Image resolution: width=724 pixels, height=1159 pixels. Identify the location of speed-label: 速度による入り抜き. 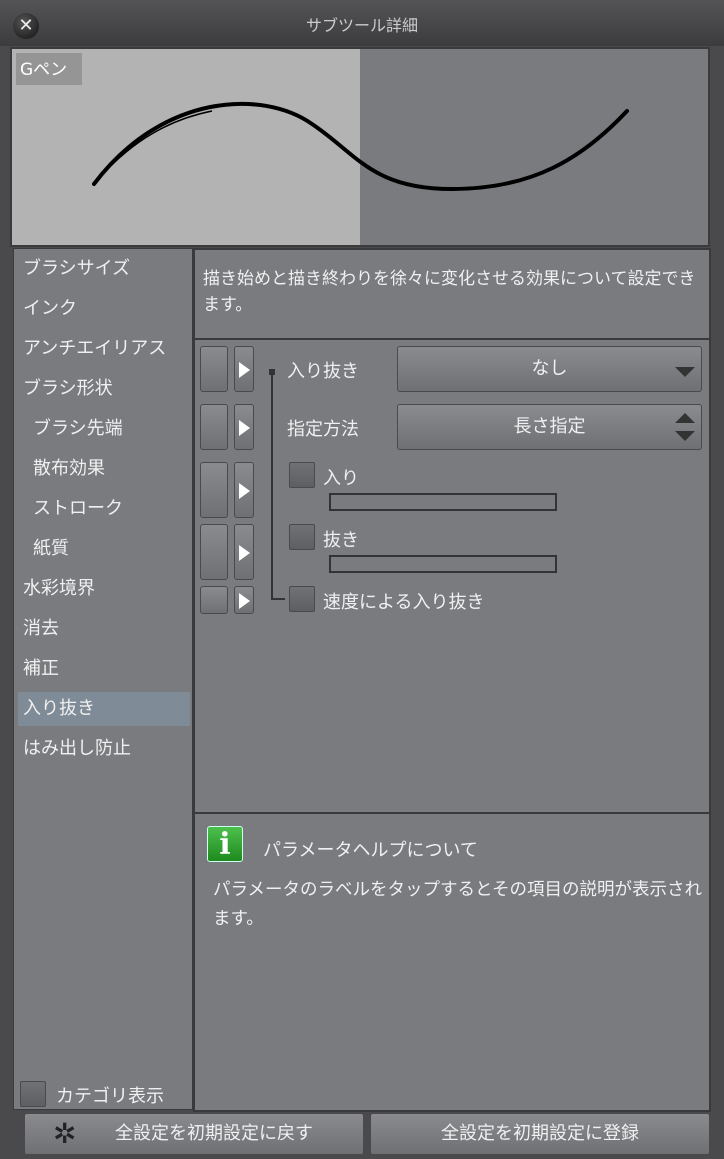
(403, 601).